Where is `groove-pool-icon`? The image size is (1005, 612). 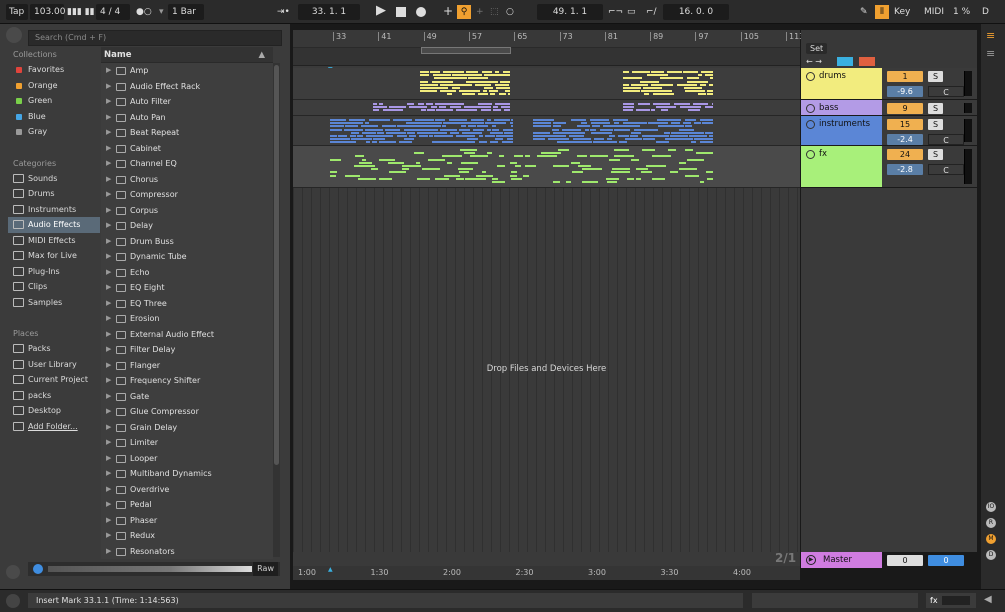 groove-pool-icon is located at coordinates (13, 572).